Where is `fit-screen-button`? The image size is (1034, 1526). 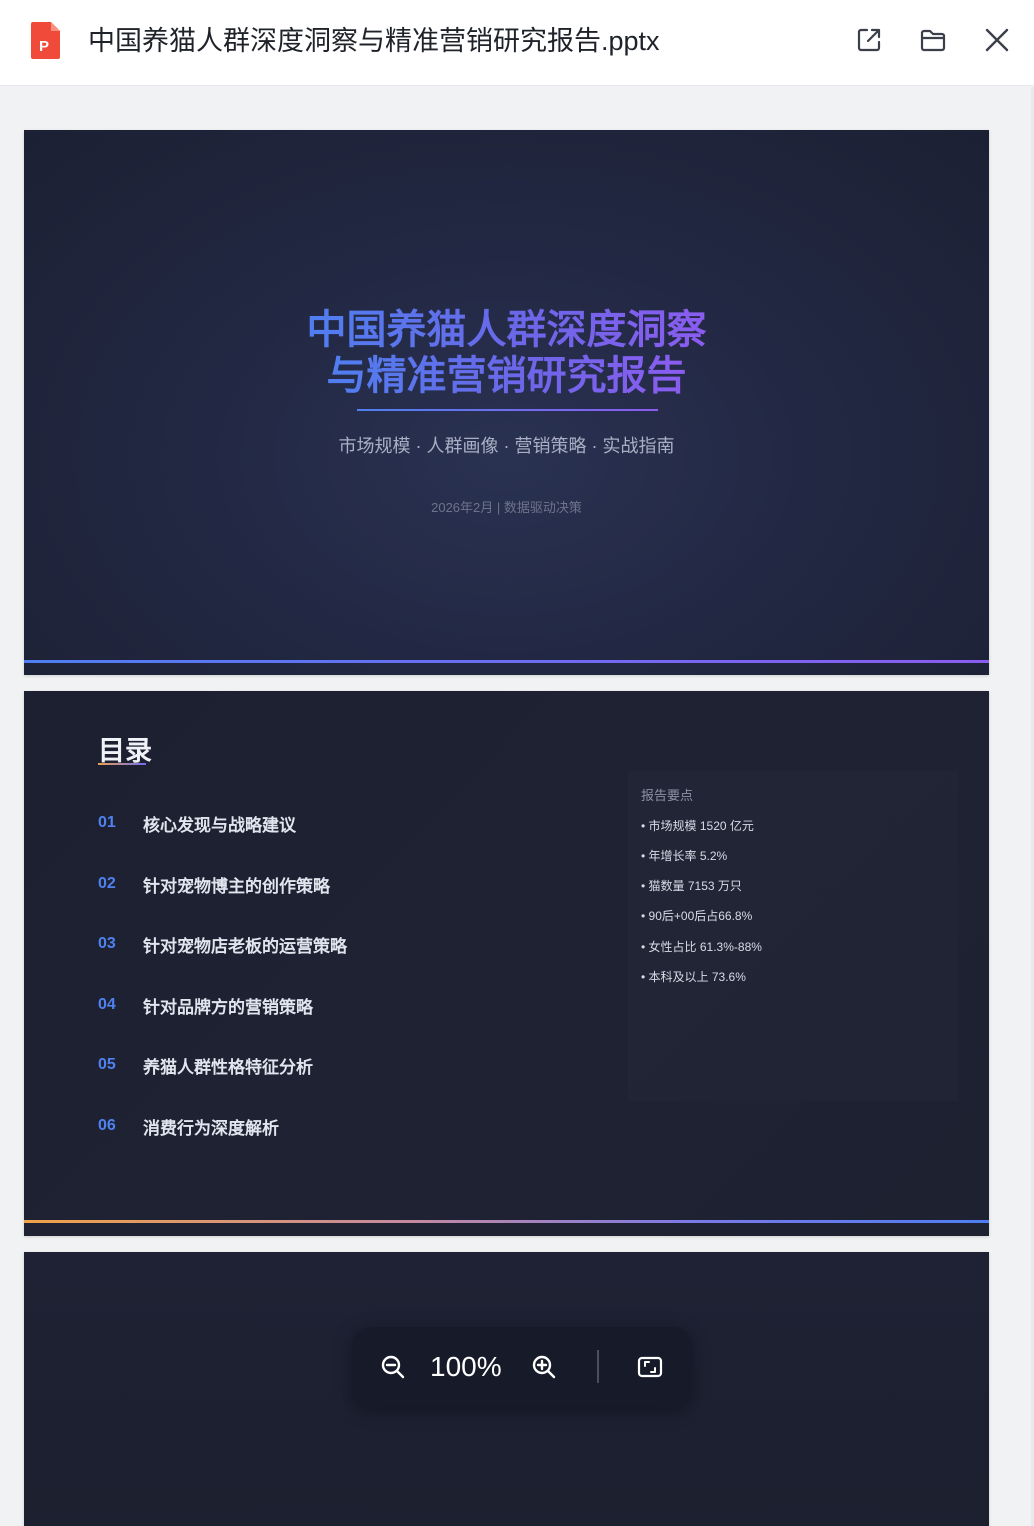
fit-screen-button is located at coordinates (650, 1367).